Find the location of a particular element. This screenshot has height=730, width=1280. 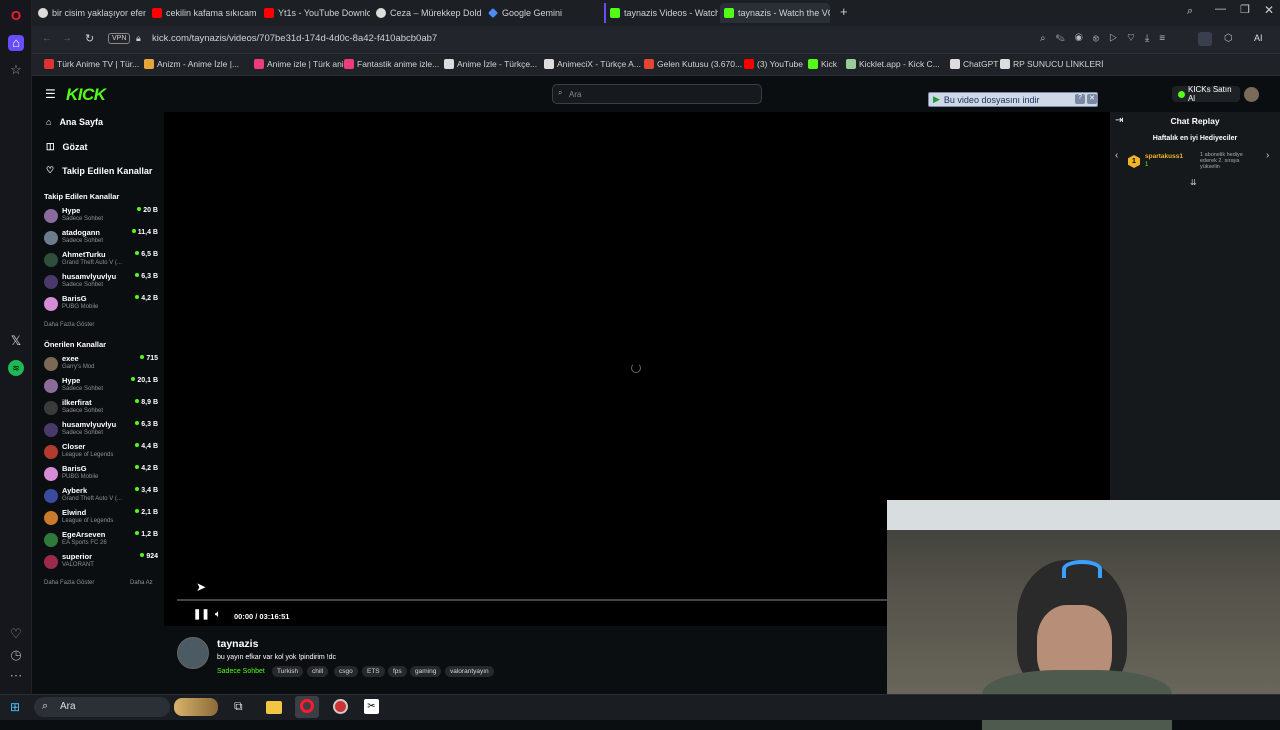

opera-taskbar-button is located at coordinates (307, 707).